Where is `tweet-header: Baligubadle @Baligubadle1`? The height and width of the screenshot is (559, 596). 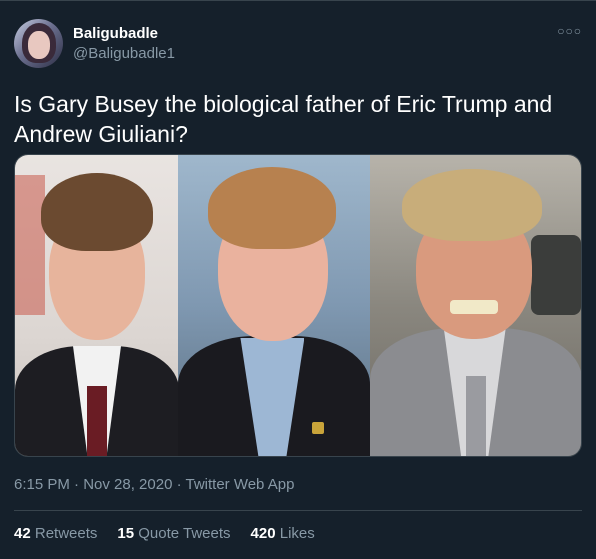 tweet-header: Baligubadle @Baligubadle1 is located at coordinates (94, 43).